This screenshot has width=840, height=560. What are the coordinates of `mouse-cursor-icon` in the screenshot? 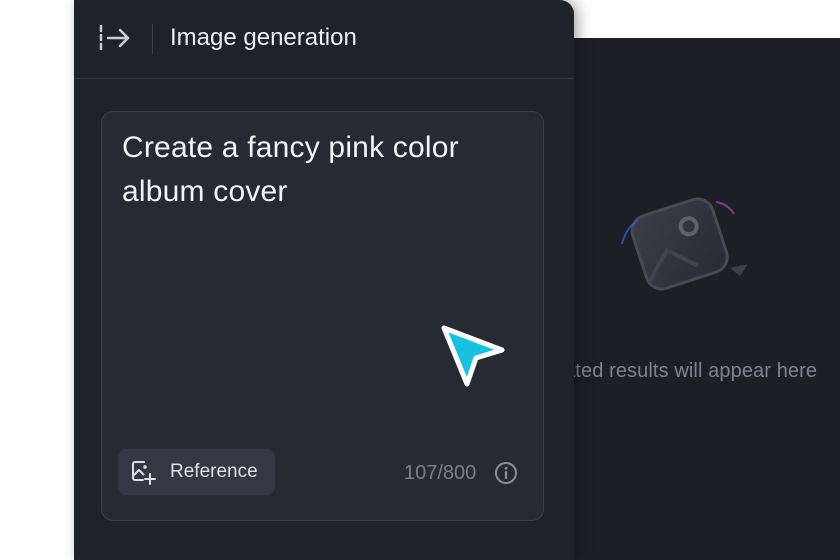 It's located at (473, 356).